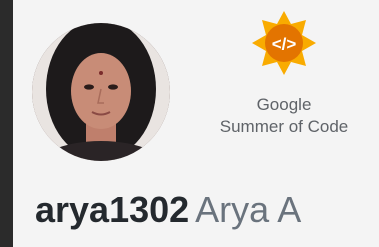 This screenshot has height=247, width=379. I want to click on gsoc-label: Google Summer of Code, so click(284, 116).